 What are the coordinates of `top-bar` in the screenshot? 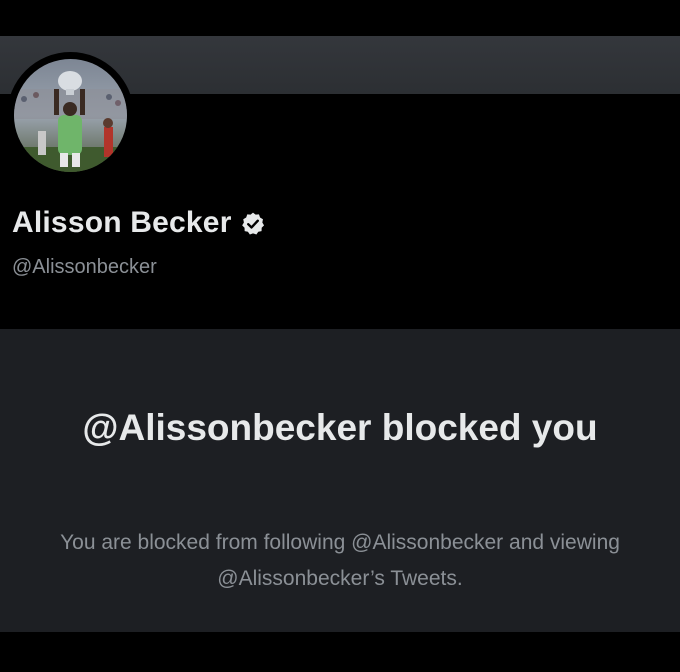 It's located at (340, 18).